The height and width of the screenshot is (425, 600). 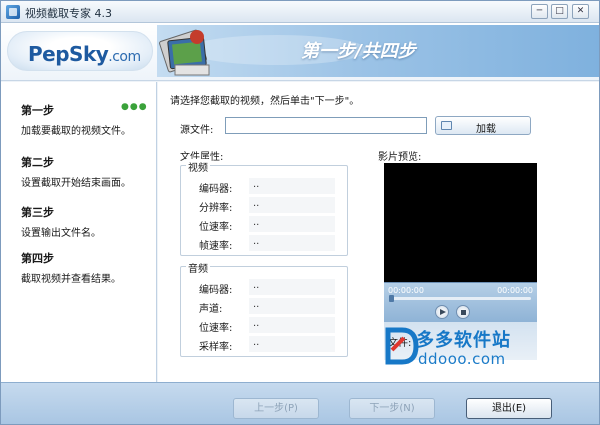 I want to click on exit-button: 退出(E), so click(x=509, y=408).